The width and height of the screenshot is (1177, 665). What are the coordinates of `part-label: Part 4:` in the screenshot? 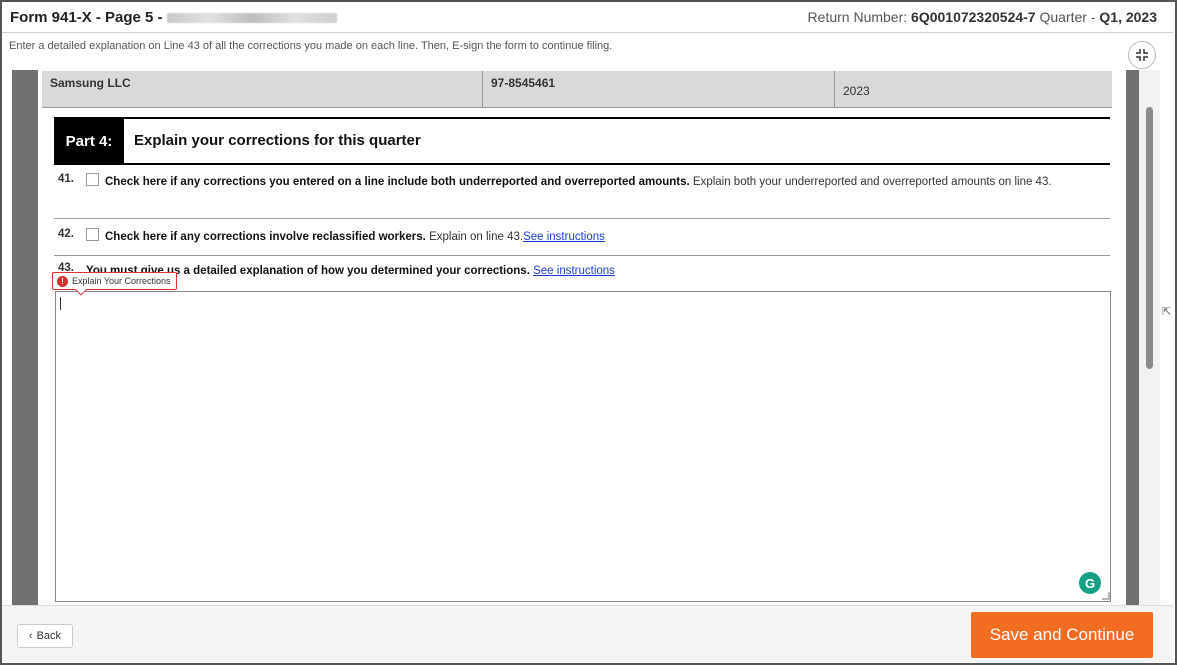 It's located at (89, 141).